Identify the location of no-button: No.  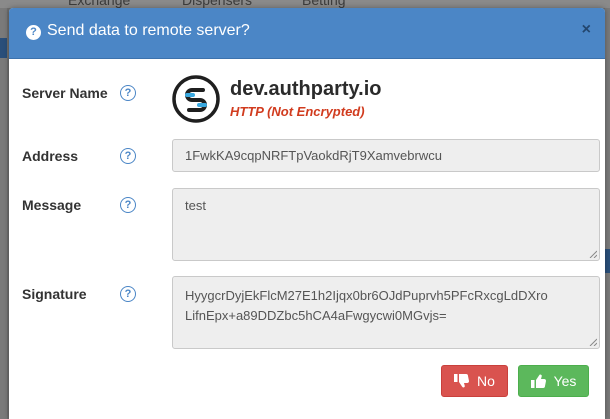
(474, 381).